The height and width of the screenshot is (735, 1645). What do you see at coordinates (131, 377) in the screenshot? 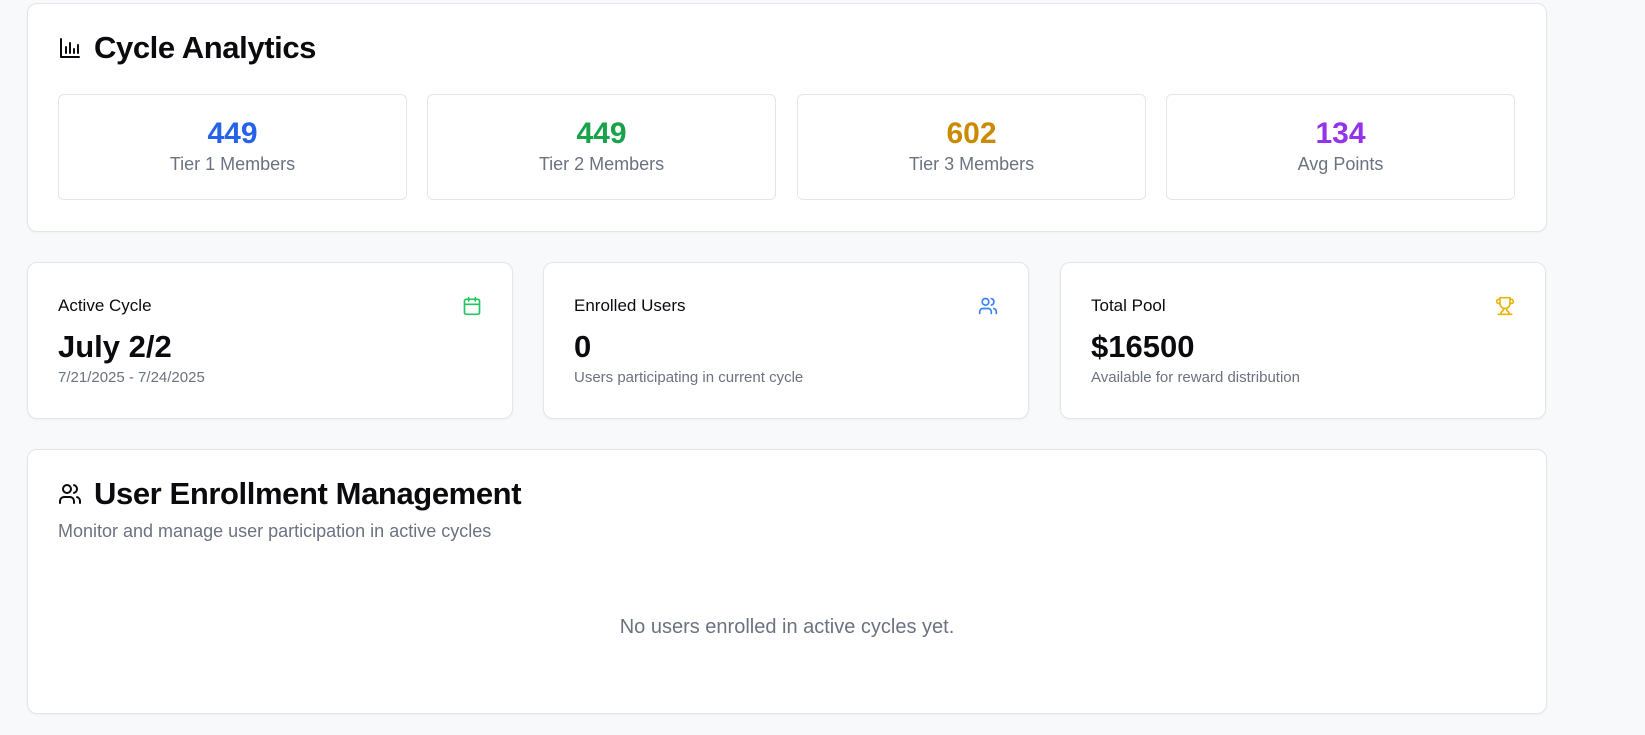
I see `active-cycle-dates: 7/21/2025 - 7/24/2025` at bounding box center [131, 377].